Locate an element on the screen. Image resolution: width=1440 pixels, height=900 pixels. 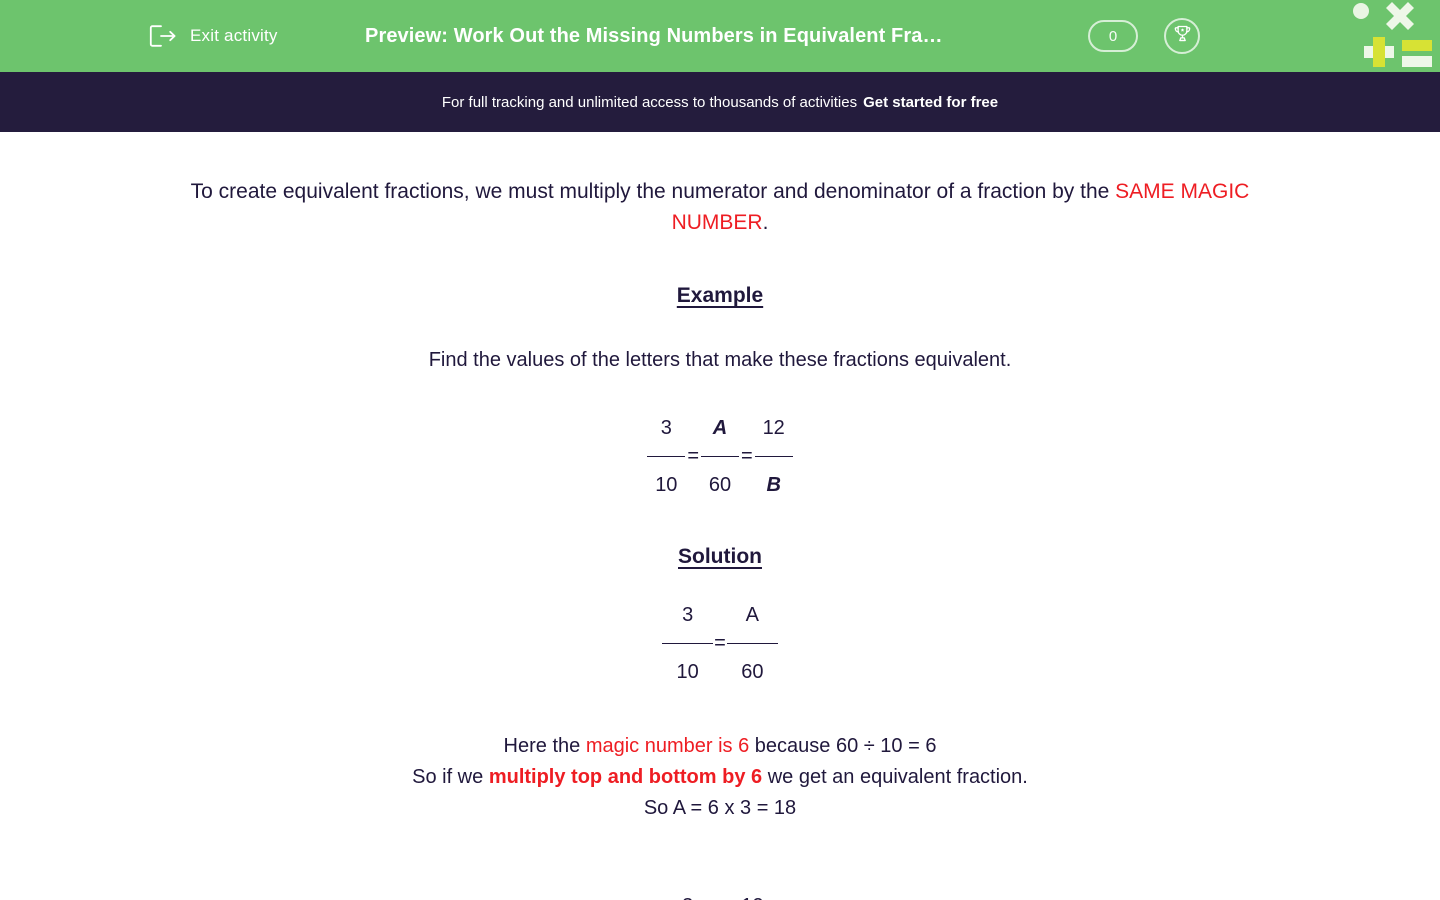
trophy-button is located at coordinates (1182, 36).